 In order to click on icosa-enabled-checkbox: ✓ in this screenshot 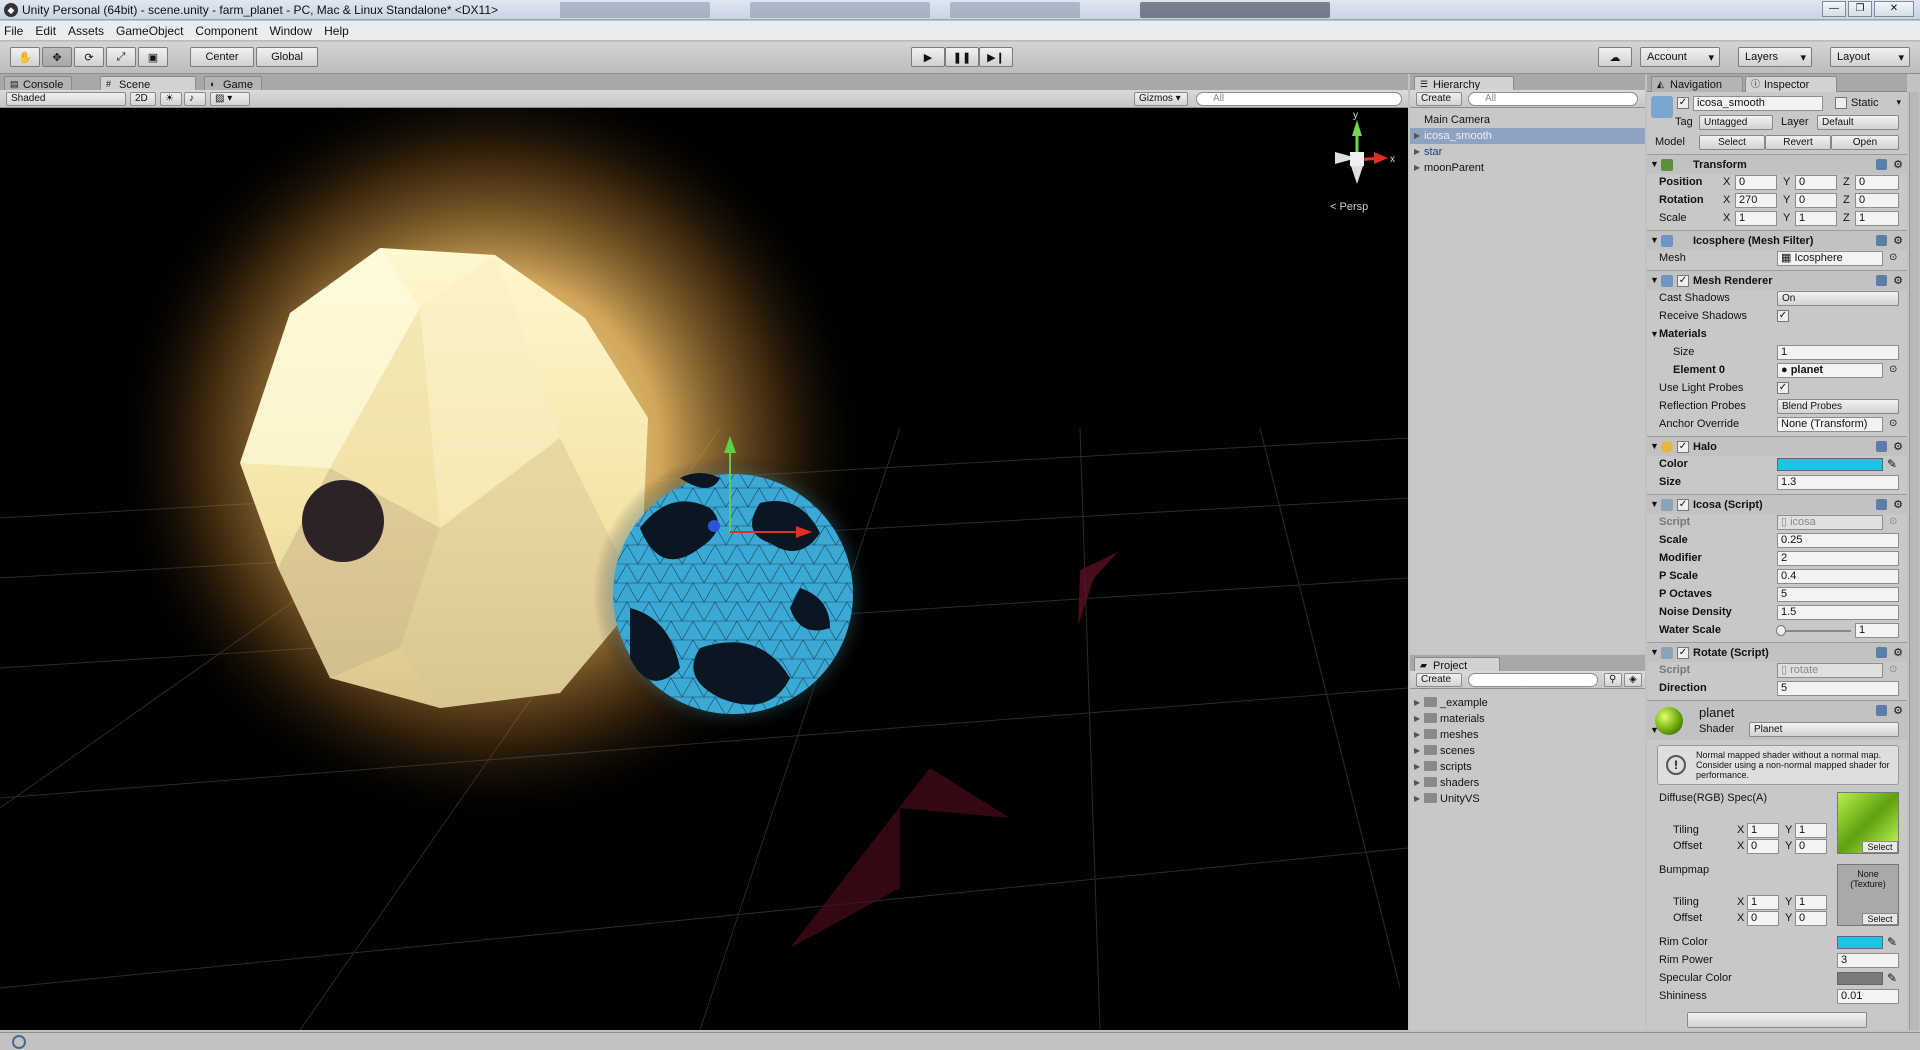, I will do `click(1683, 505)`.